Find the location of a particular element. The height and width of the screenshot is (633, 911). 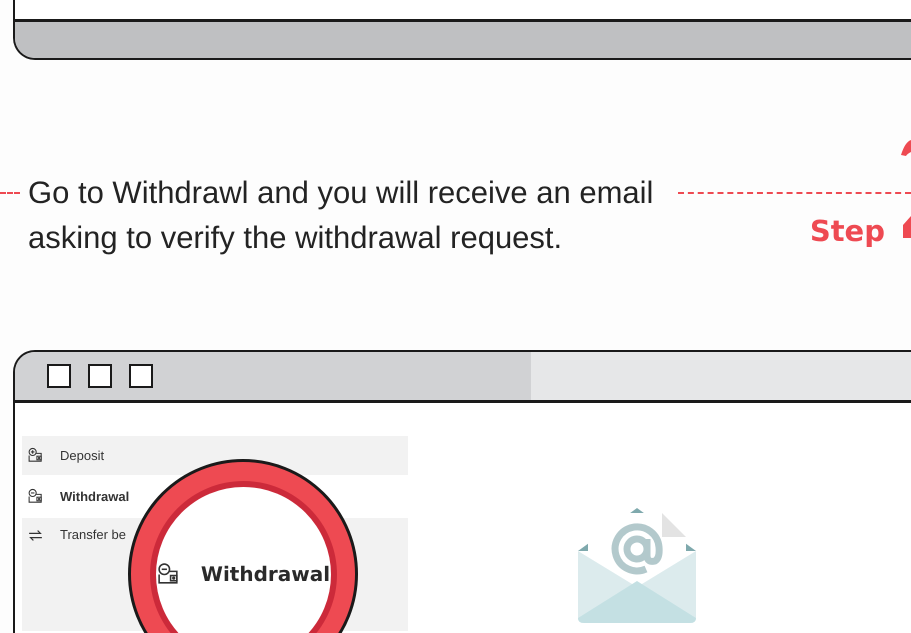

wallet-plus-icon is located at coordinates (35, 455).